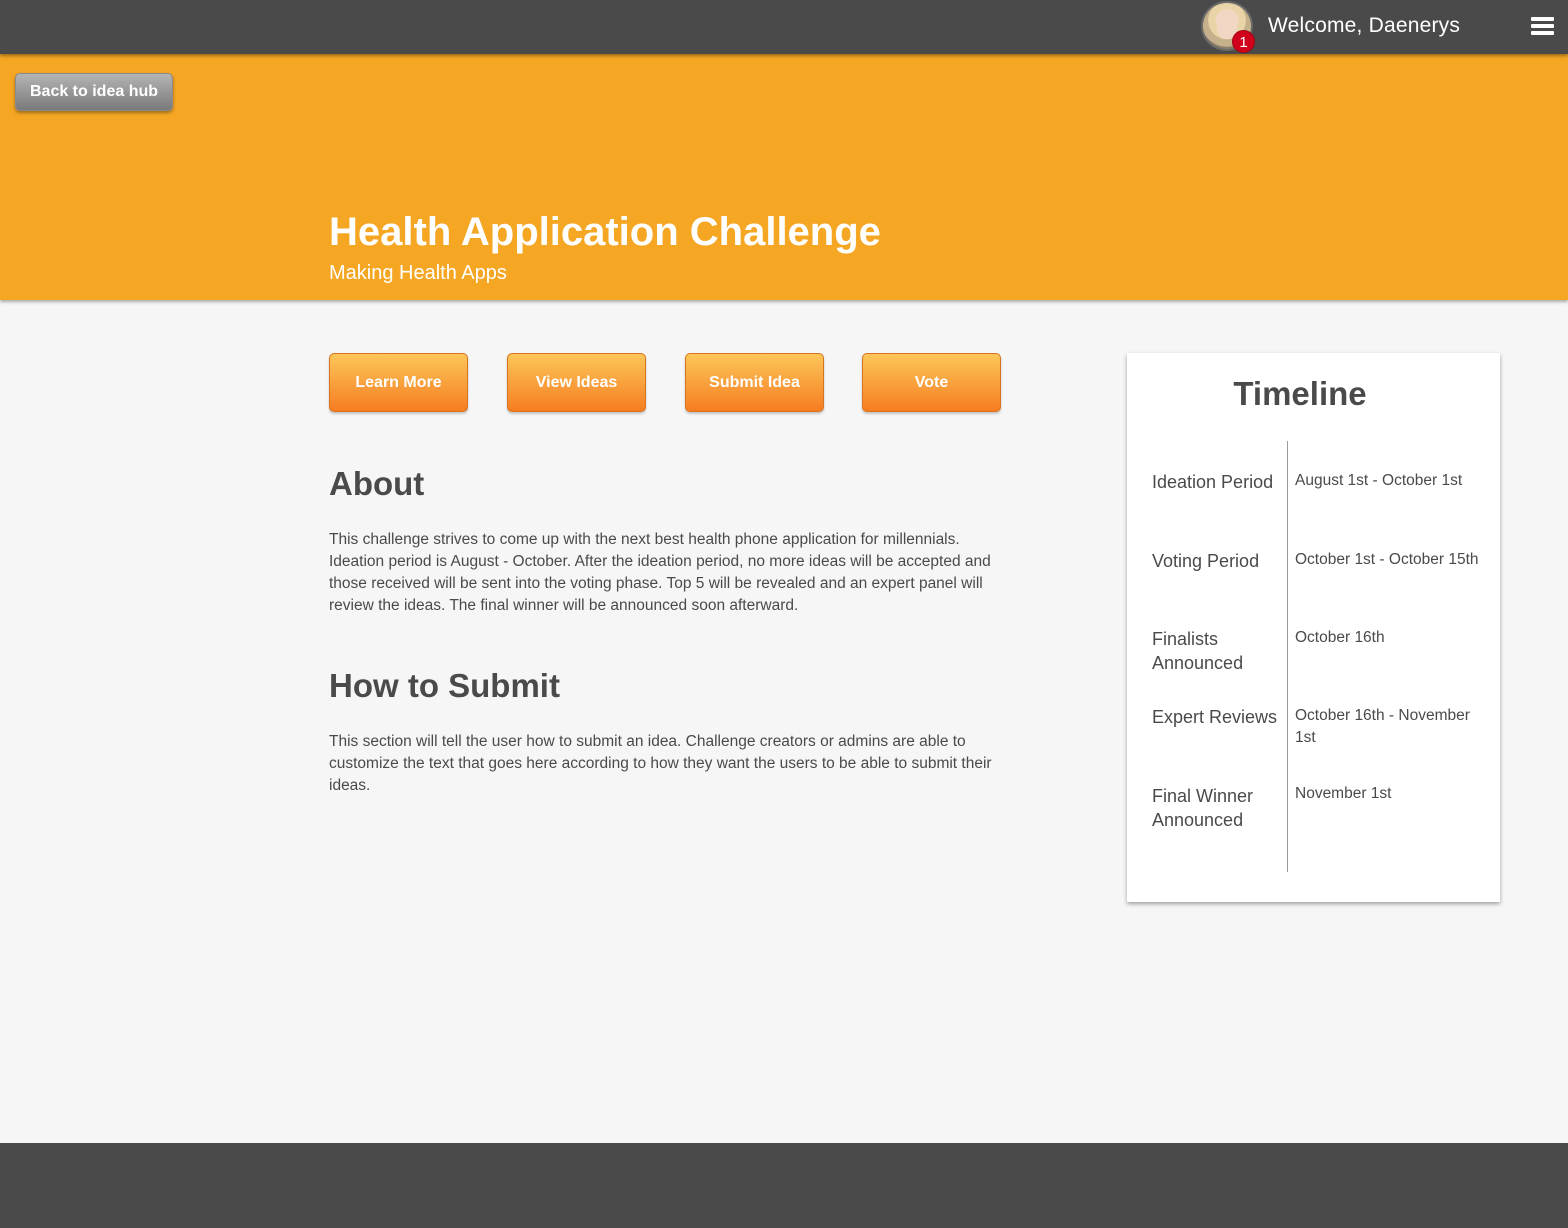 This screenshot has height=1228, width=1568. Describe the element at coordinates (377, 483) in the screenshot. I see `about-heading: About` at that location.